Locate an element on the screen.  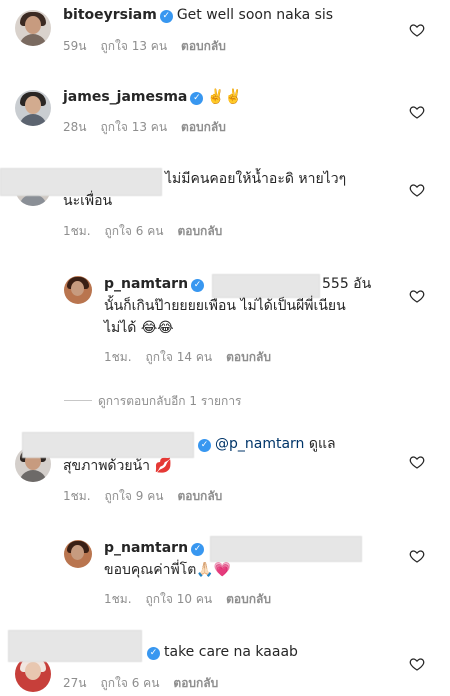
comment-text-line-2: สุขภาพด้วยน้า 💋 is located at coordinates (117, 466).